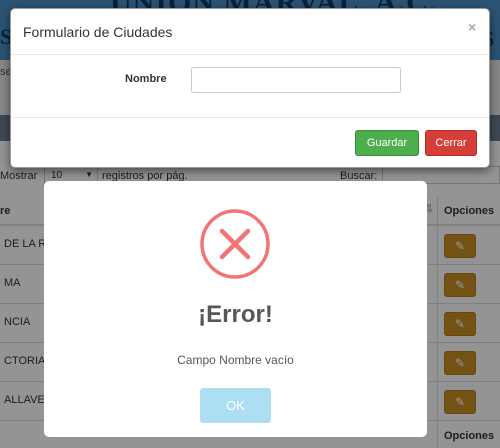  What do you see at coordinates (451, 143) in the screenshot?
I see `cancel-button: Cerrar` at bounding box center [451, 143].